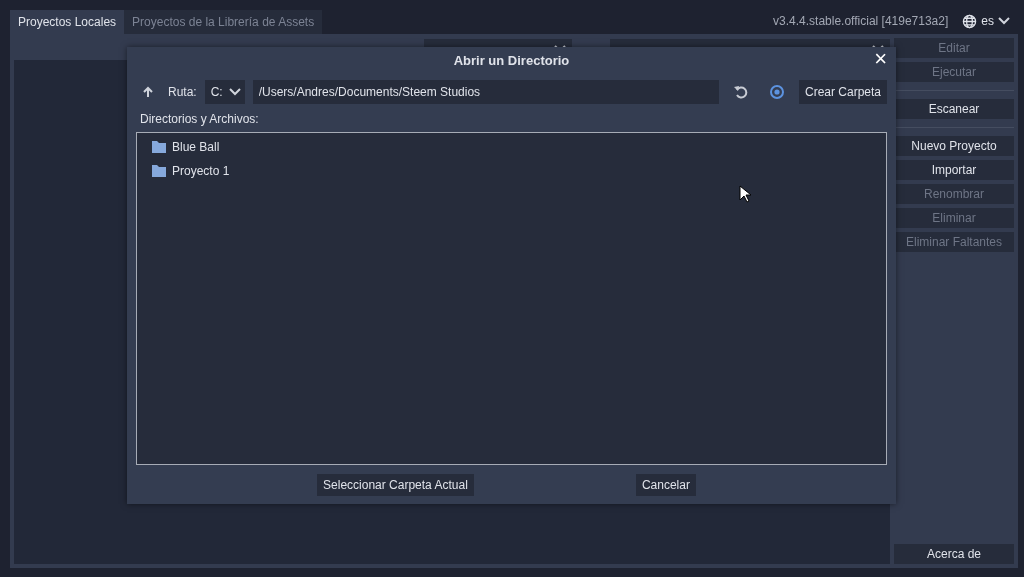  Describe the element at coordinates (511, 147) in the screenshot. I see `folder-item: Blue Ball` at that location.